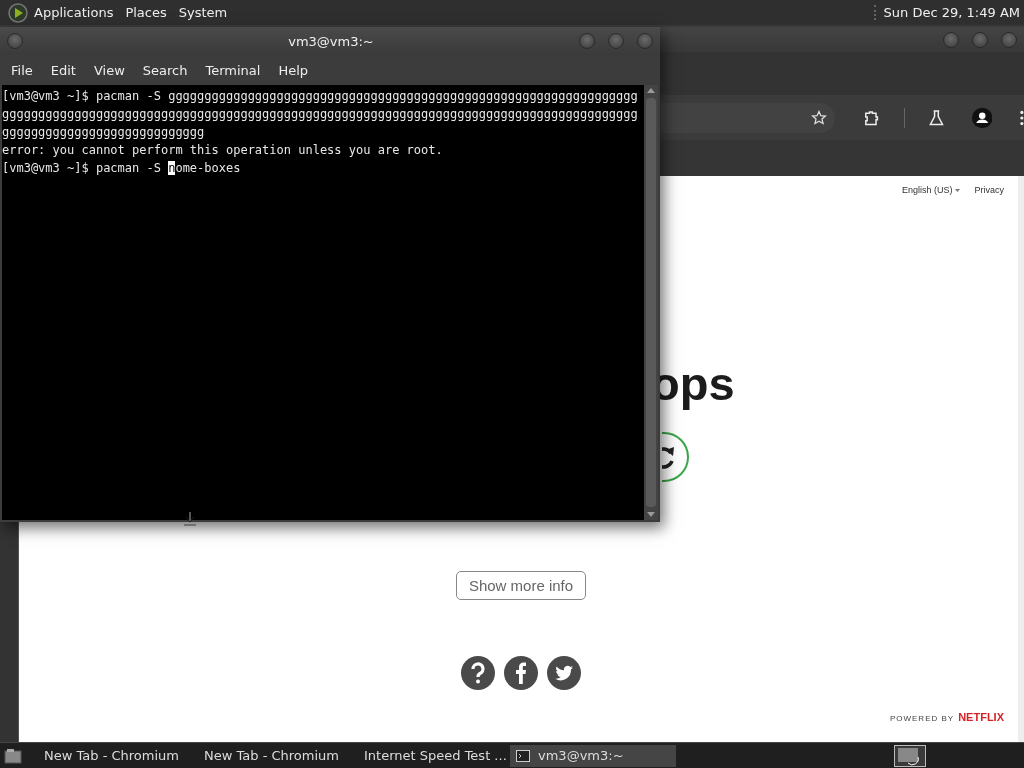 The image size is (1024, 768). I want to click on caret-icon, so click(958, 190).